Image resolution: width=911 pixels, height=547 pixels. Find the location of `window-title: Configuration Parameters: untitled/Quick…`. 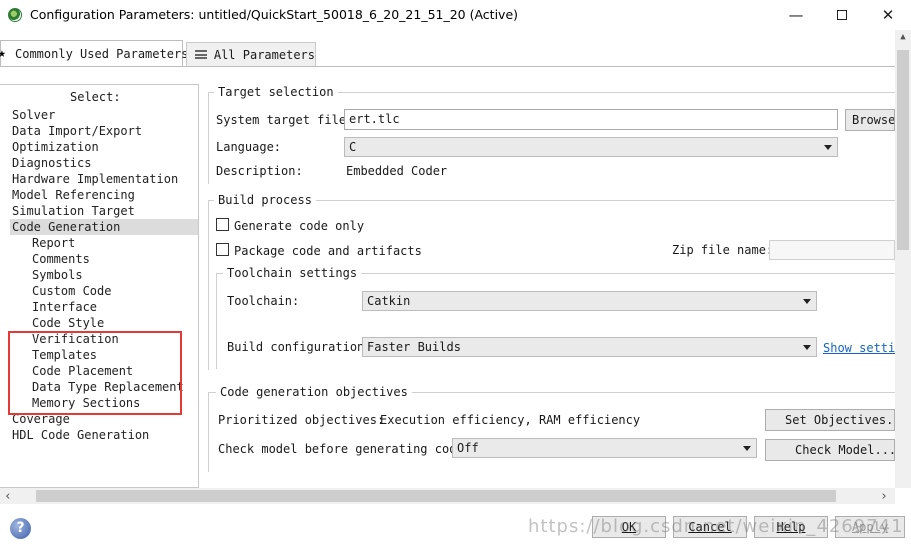

window-title: Configuration Parameters: untitled/Quick… is located at coordinates (274, 14).